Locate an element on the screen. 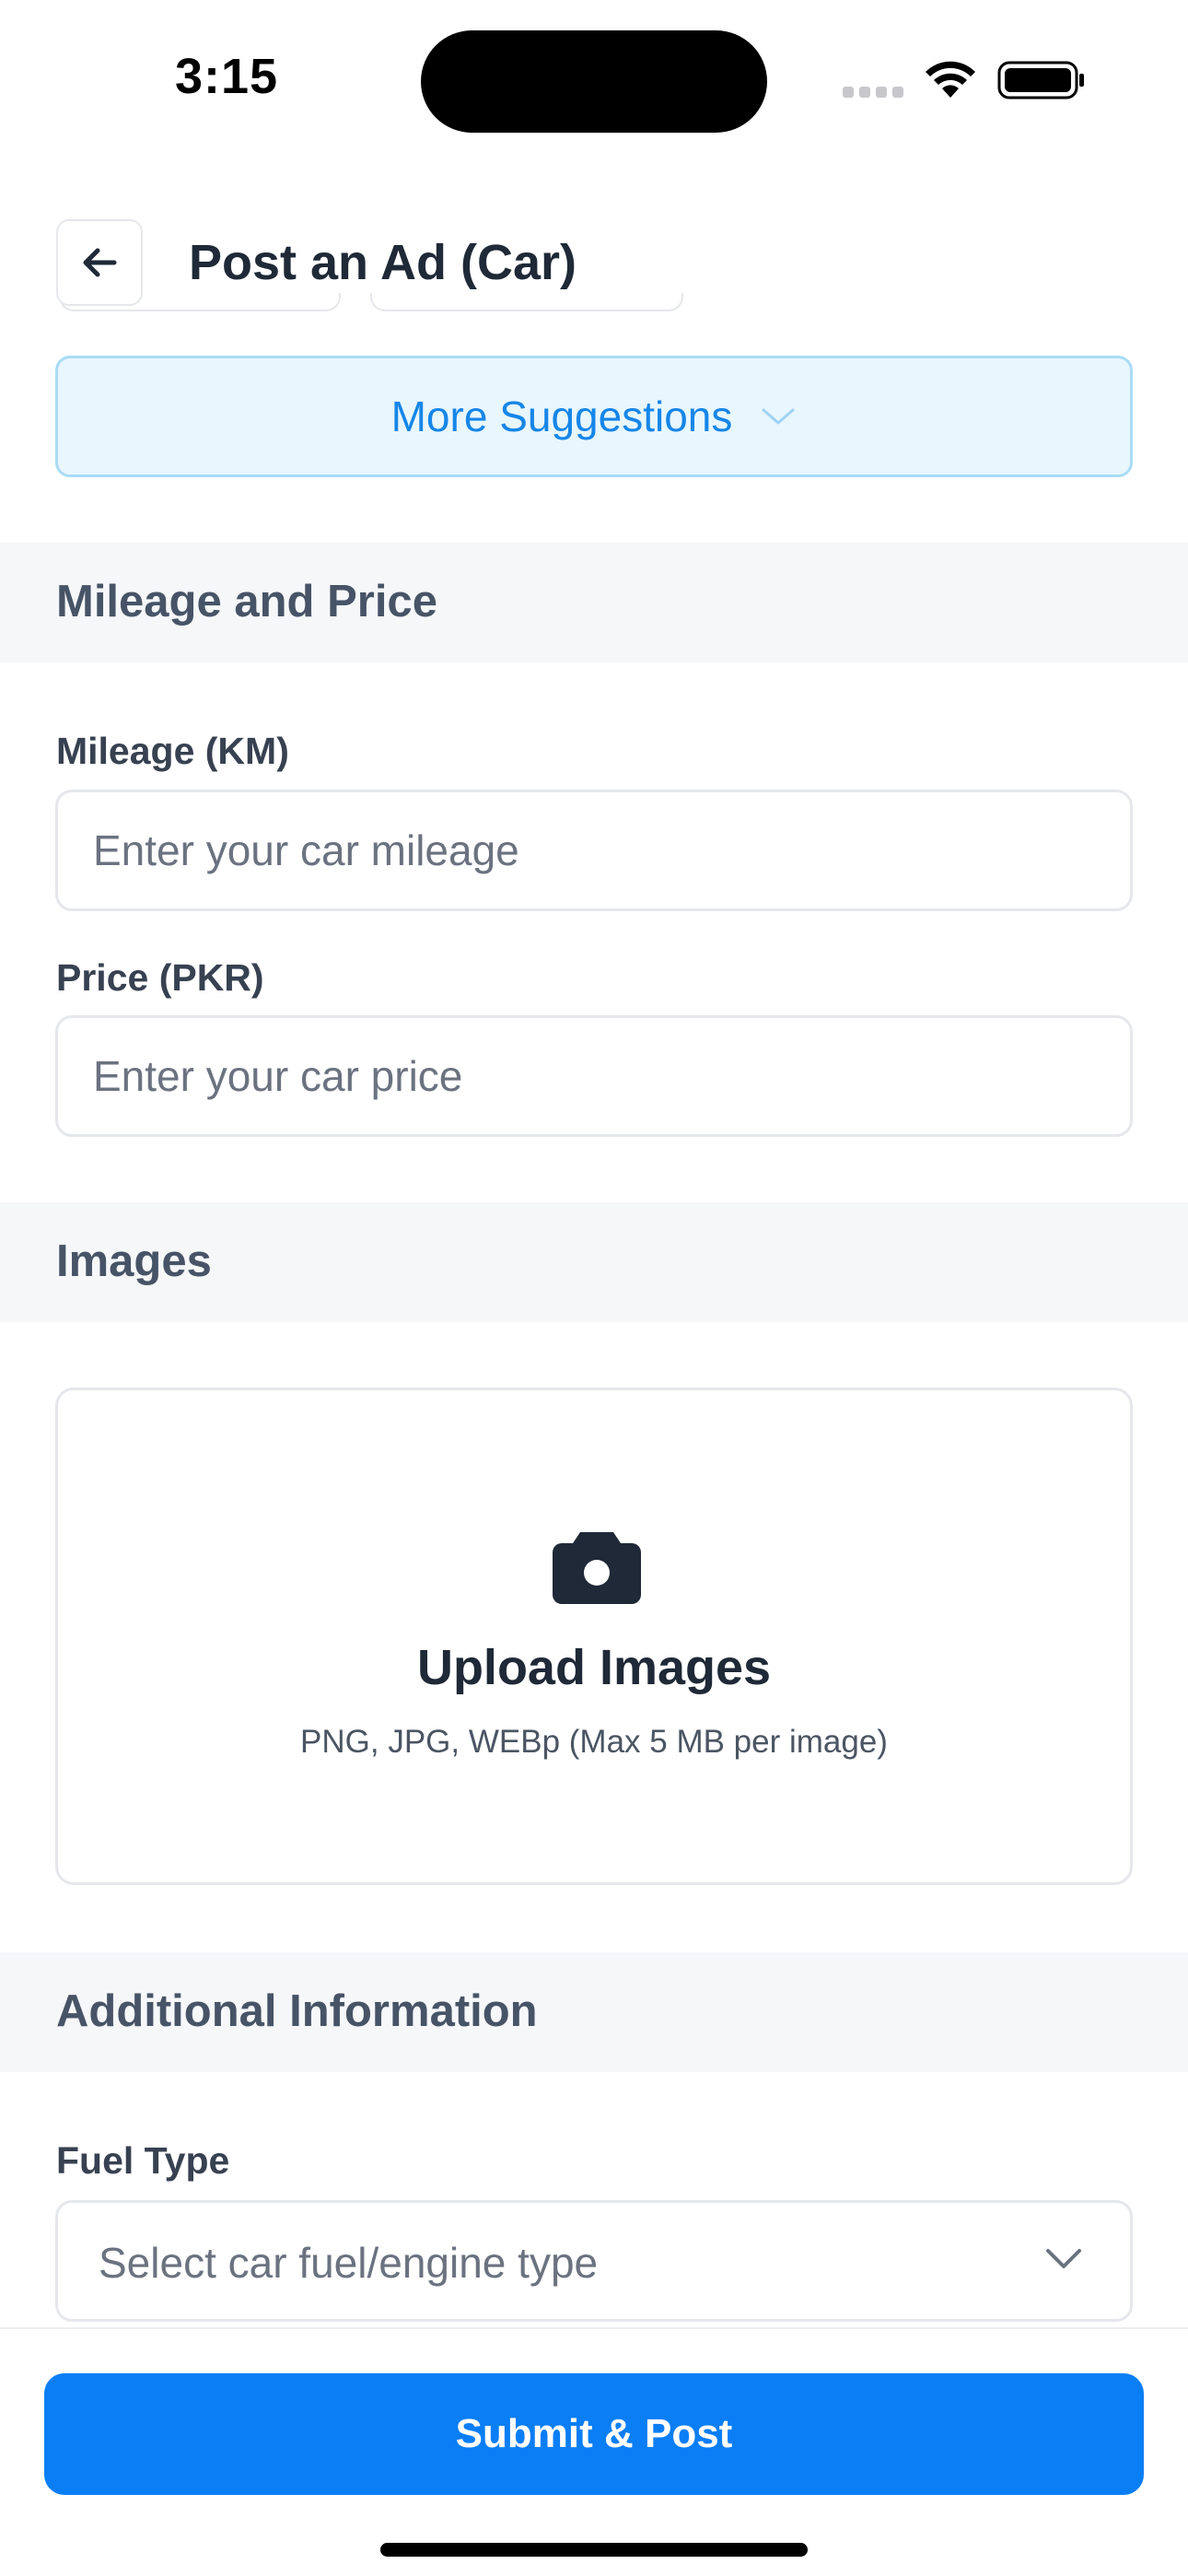 The width and height of the screenshot is (1188, 2576). submit-post-label: Submit & Post is located at coordinates (594, 2433).